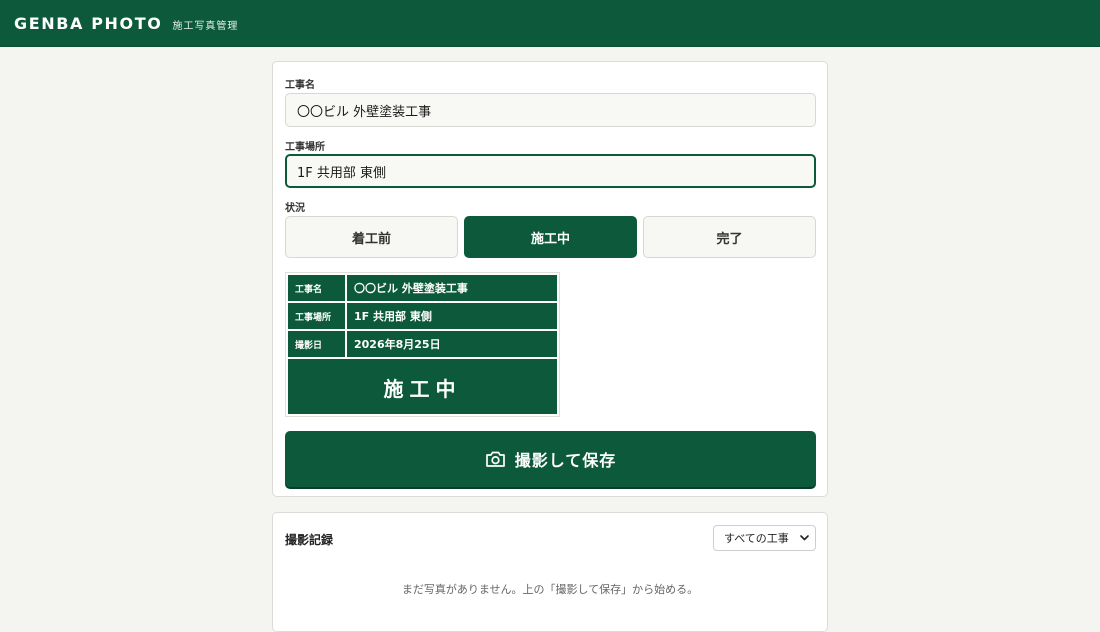  I want to click on project-name-input, so click(550, 110).